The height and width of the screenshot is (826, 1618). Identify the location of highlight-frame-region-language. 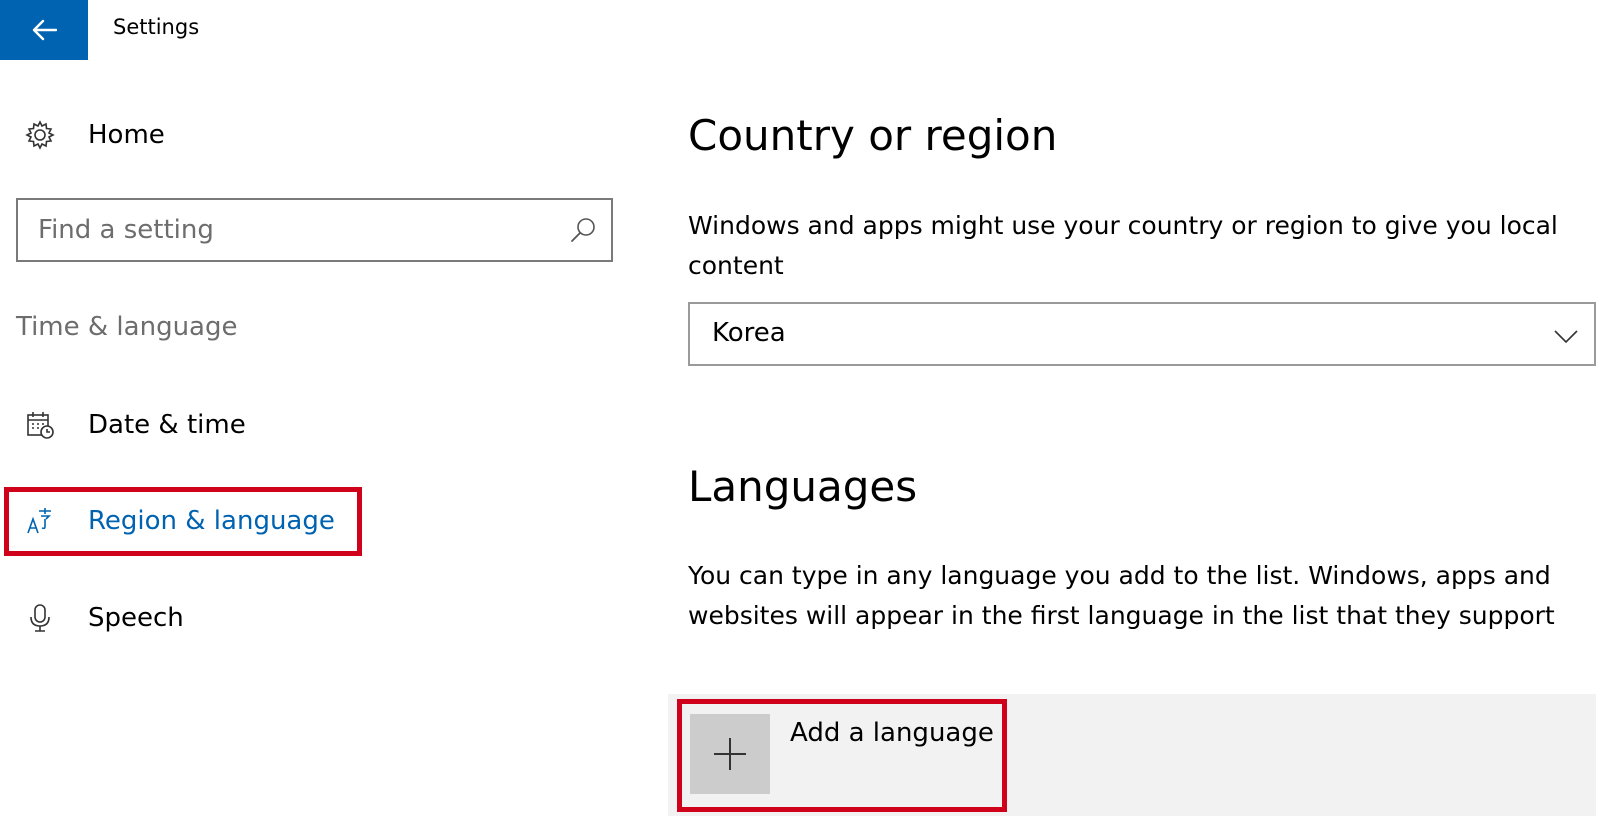
(183, 521).